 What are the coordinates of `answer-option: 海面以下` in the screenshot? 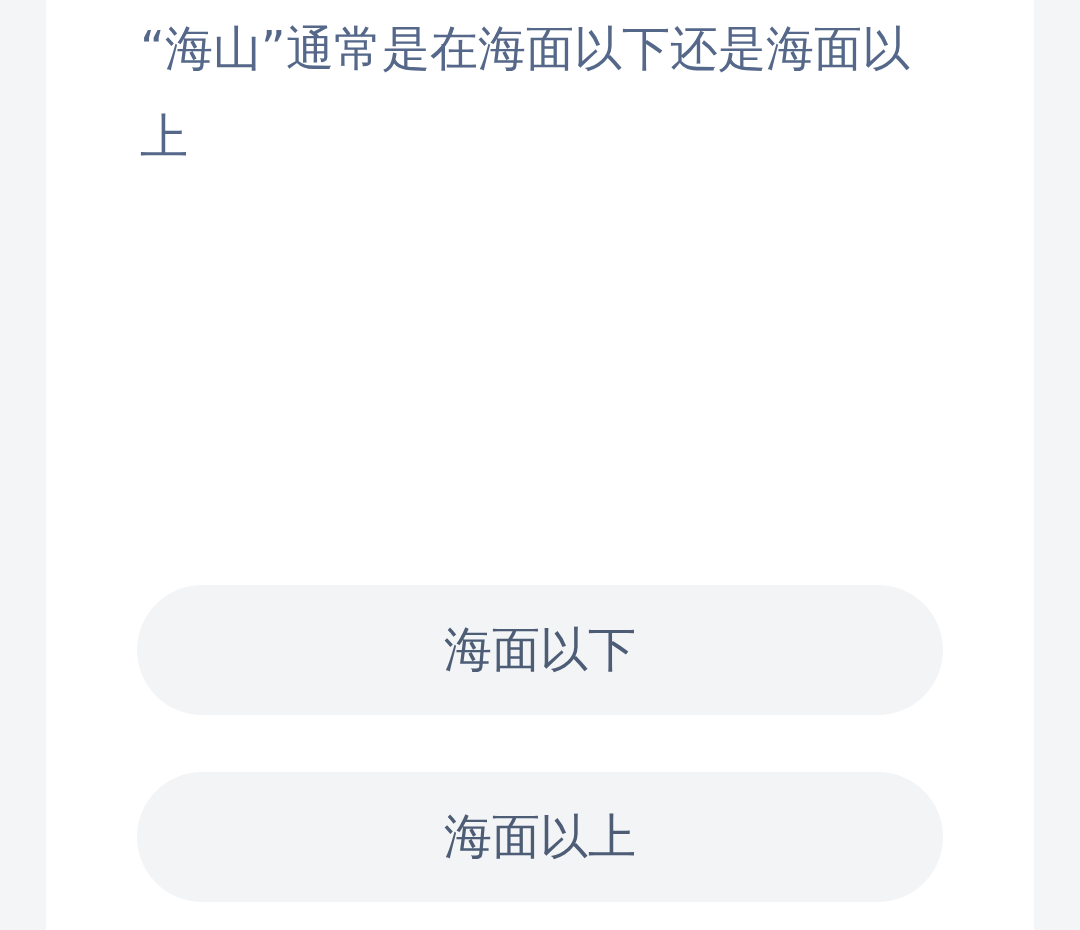 It's located at (540, 650).